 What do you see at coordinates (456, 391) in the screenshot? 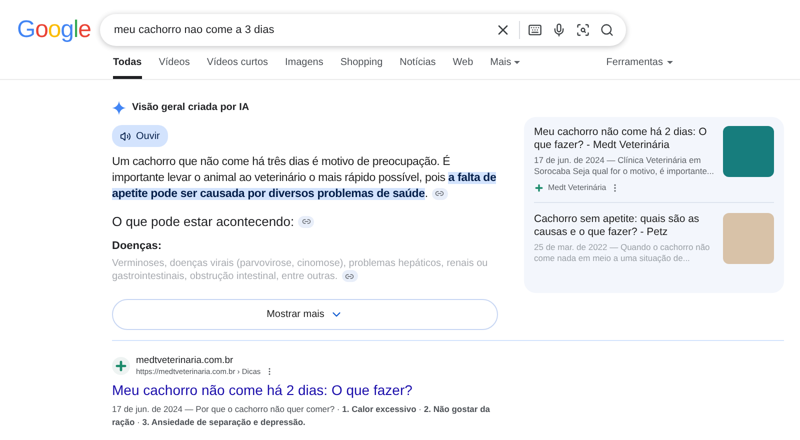
I see `result-title: Meu cachorro não come há 2 dias: O que fazer?` at bounding box center [456, 391].